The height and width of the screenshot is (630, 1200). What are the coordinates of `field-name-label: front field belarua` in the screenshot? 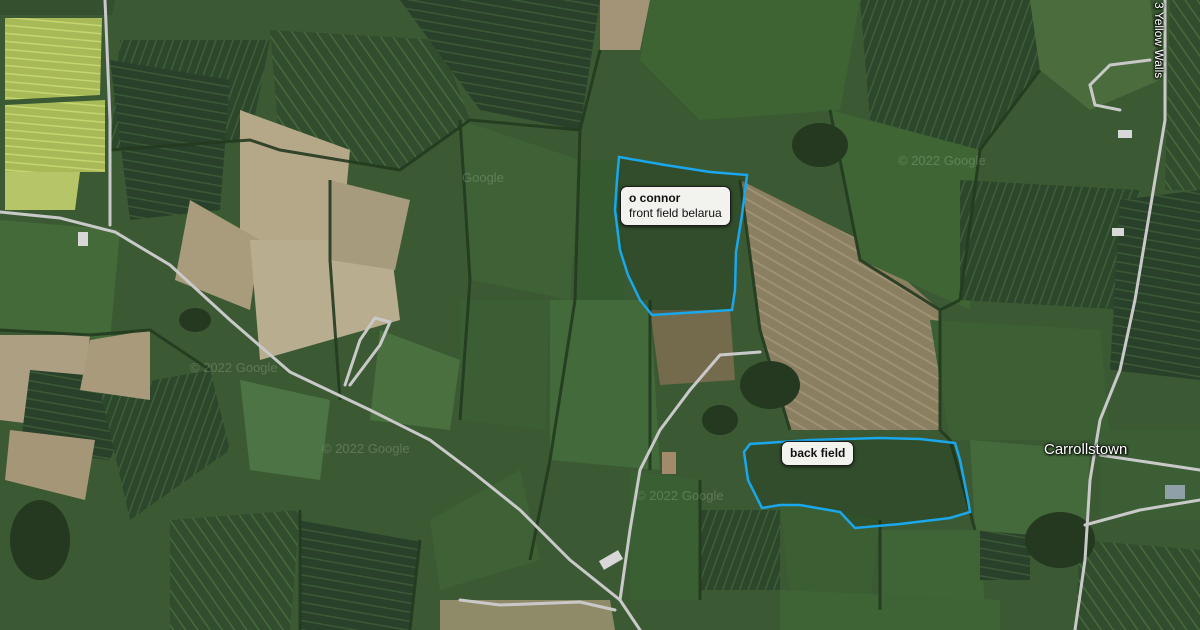 It's located at (675, 213).